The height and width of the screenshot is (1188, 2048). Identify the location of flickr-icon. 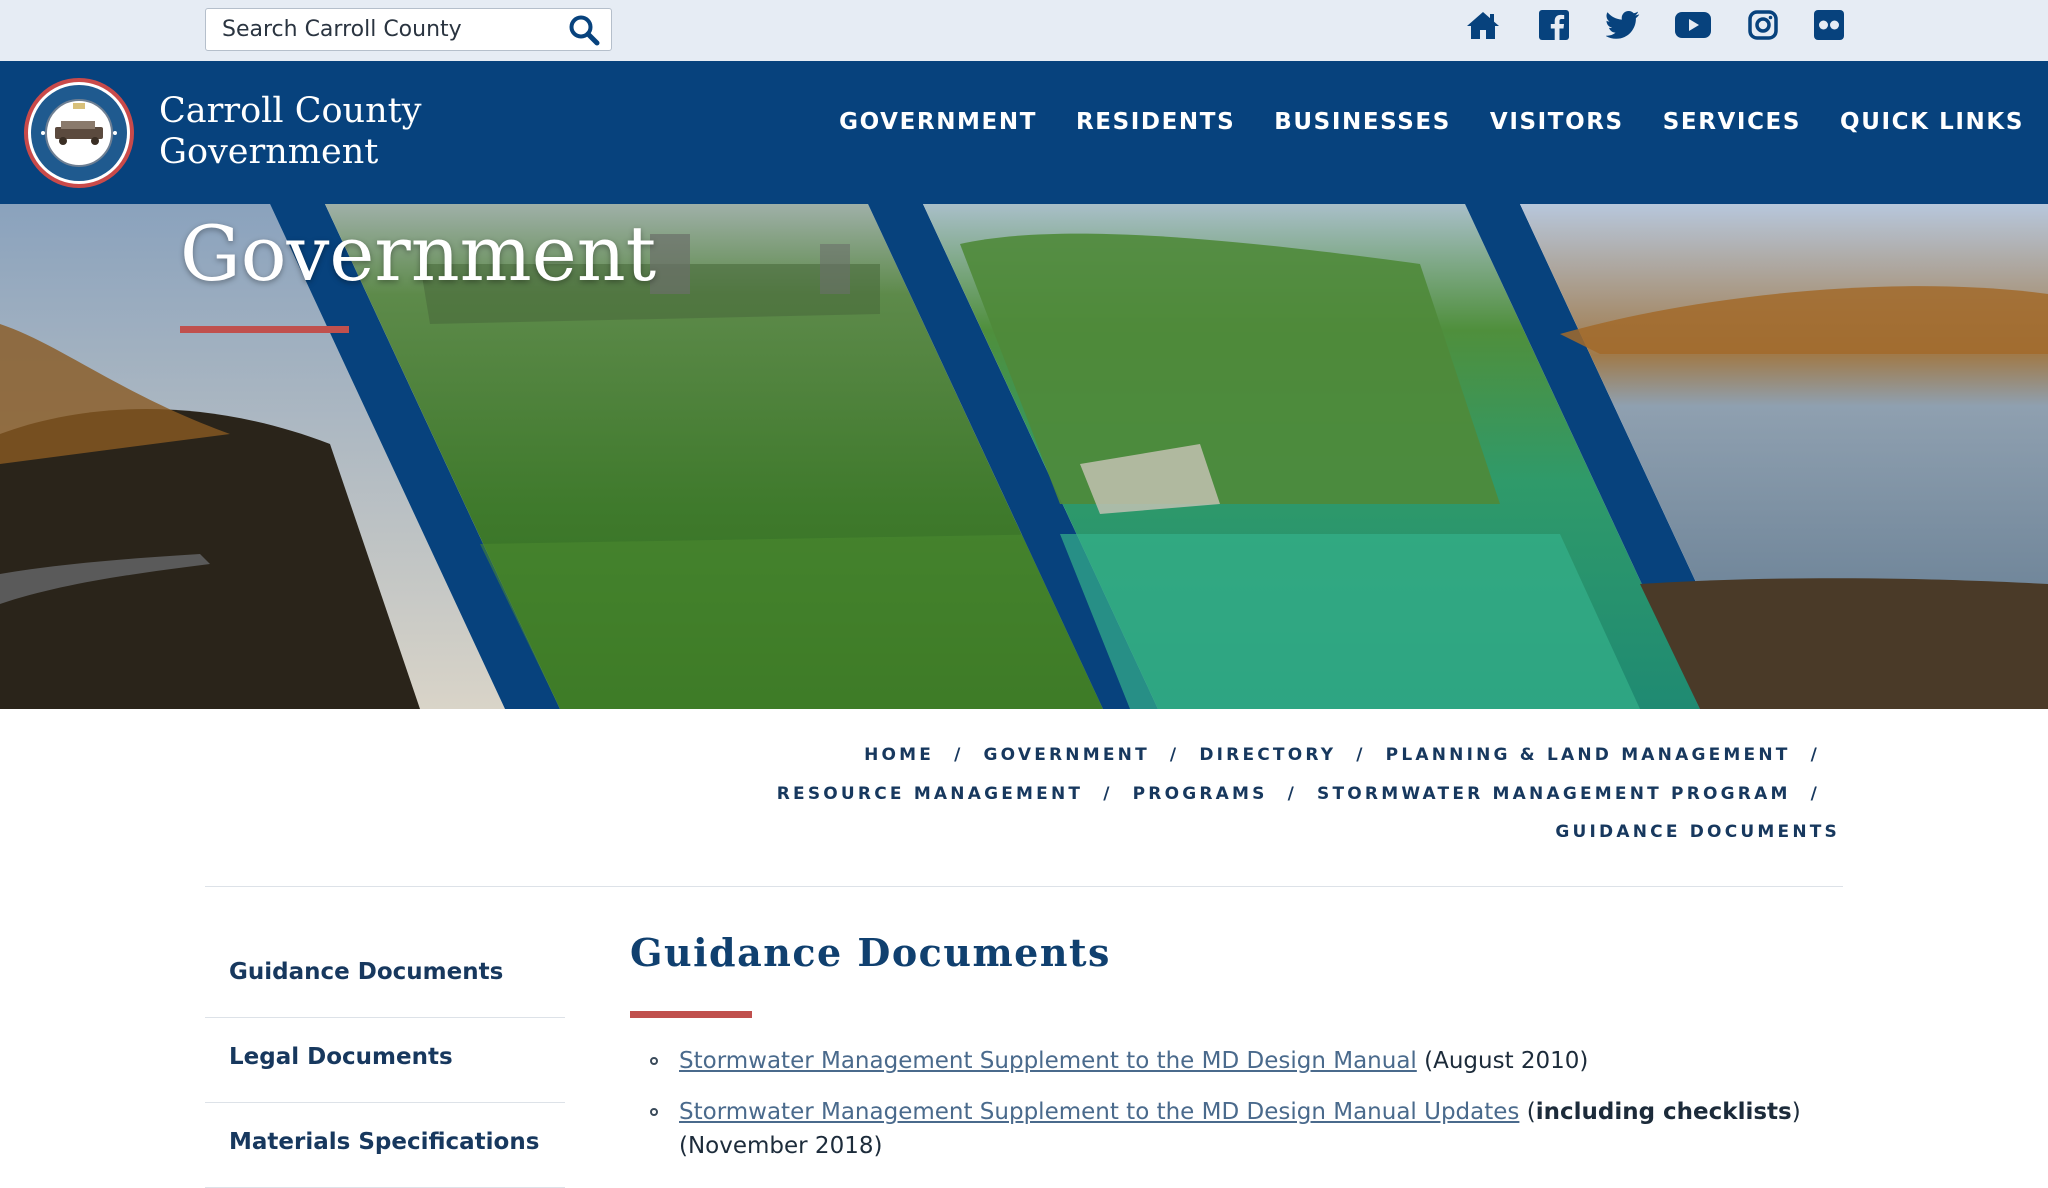
(1829, 25).